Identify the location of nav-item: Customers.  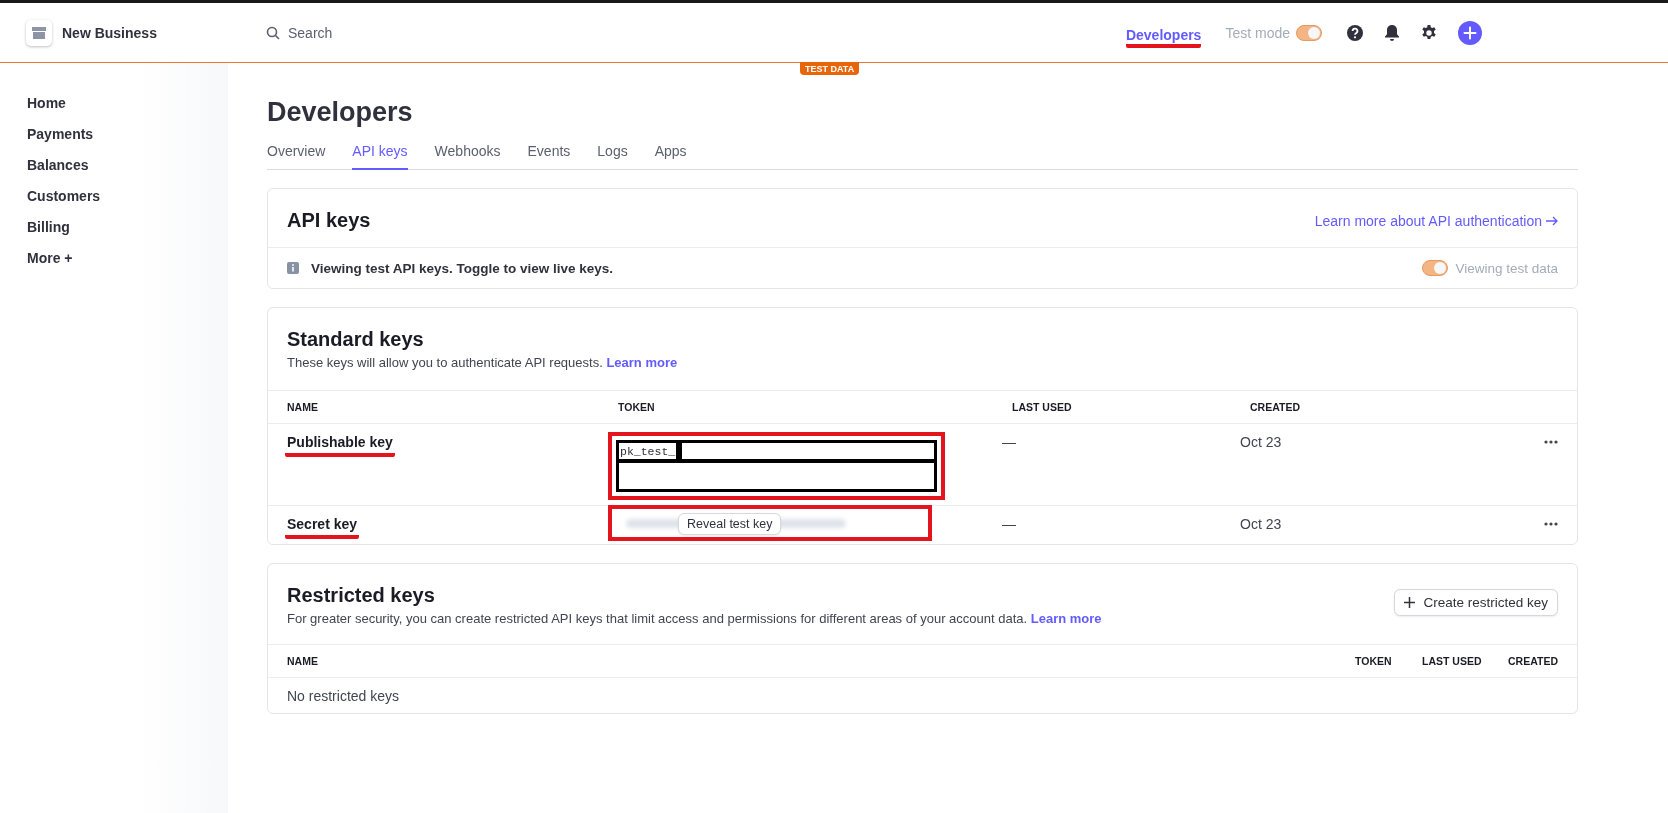
(114, 196).